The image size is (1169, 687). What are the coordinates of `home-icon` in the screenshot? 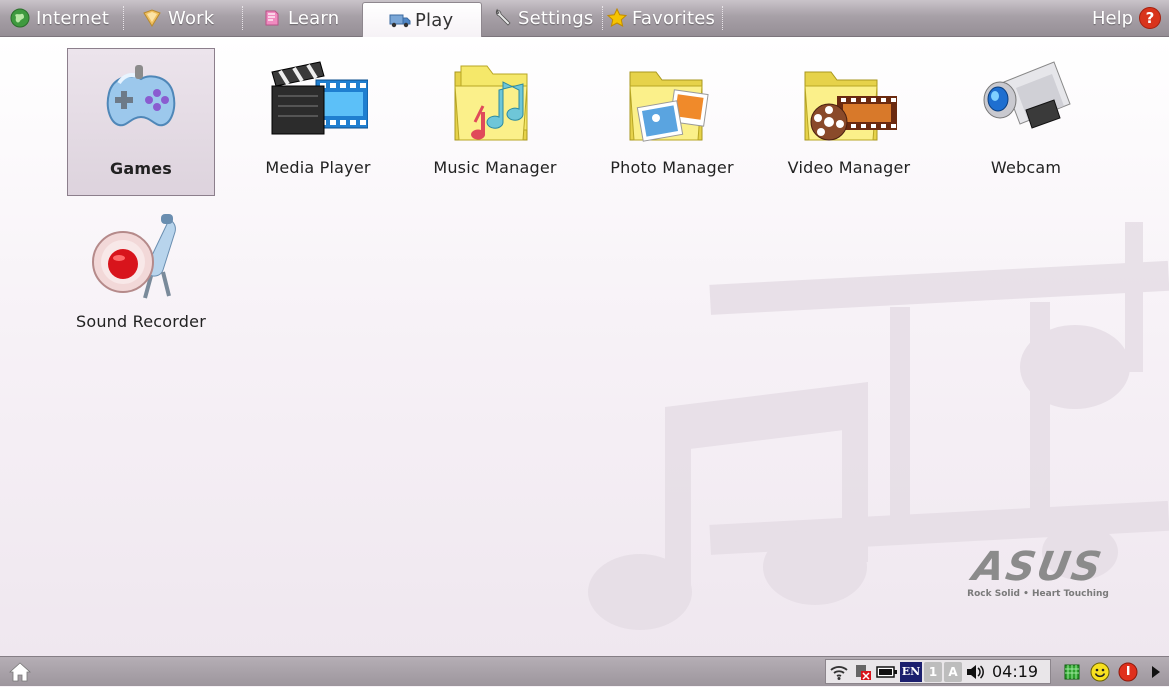 It's located at (20, 672).